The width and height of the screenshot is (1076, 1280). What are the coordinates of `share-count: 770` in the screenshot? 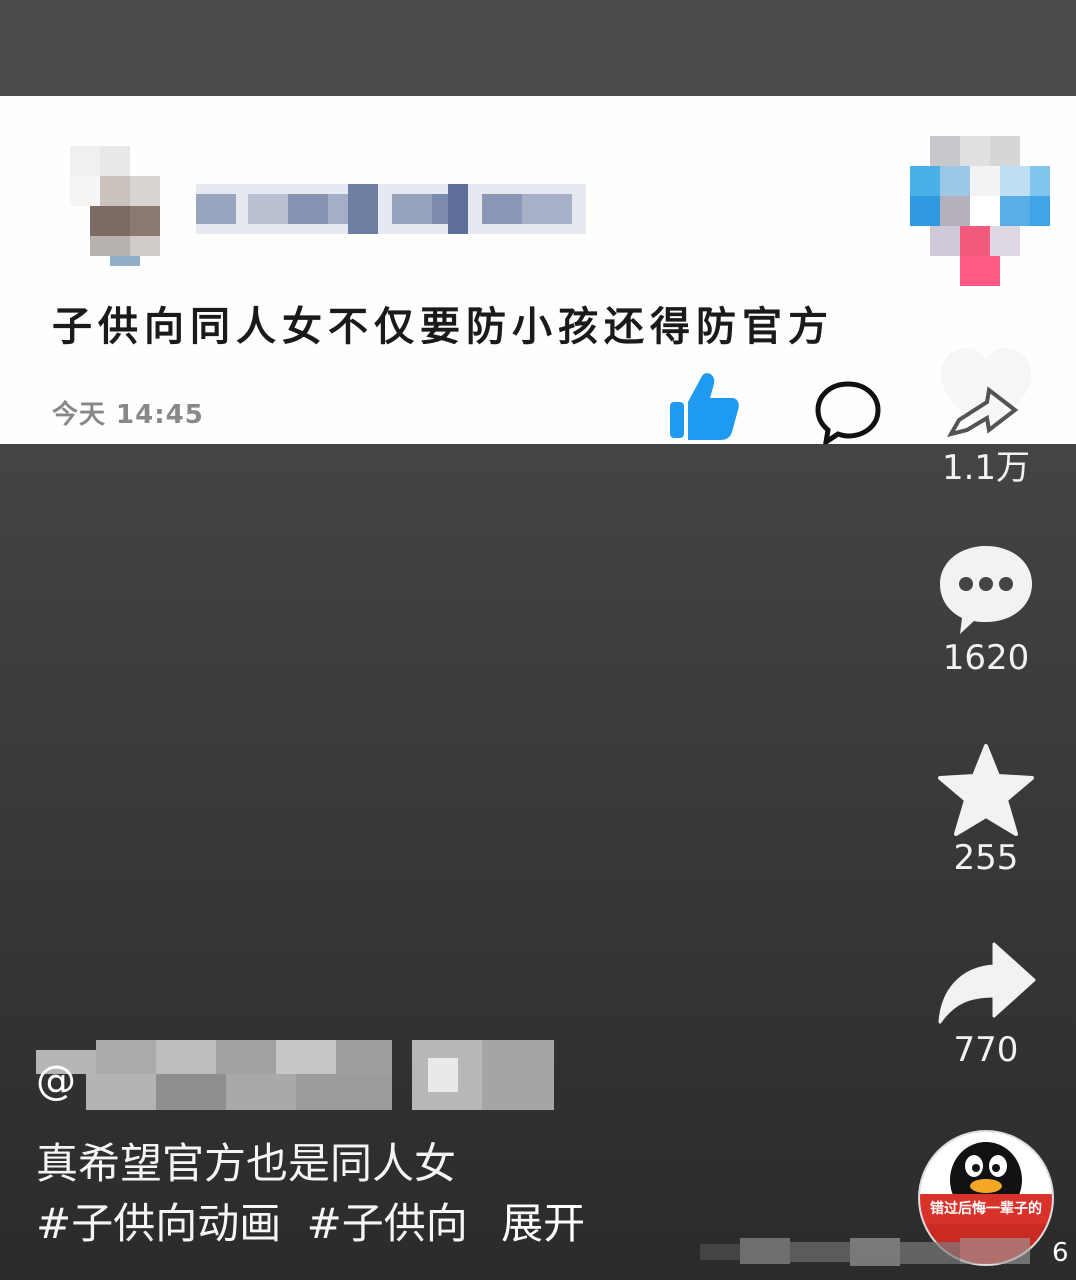 It's located at (986, 1050).